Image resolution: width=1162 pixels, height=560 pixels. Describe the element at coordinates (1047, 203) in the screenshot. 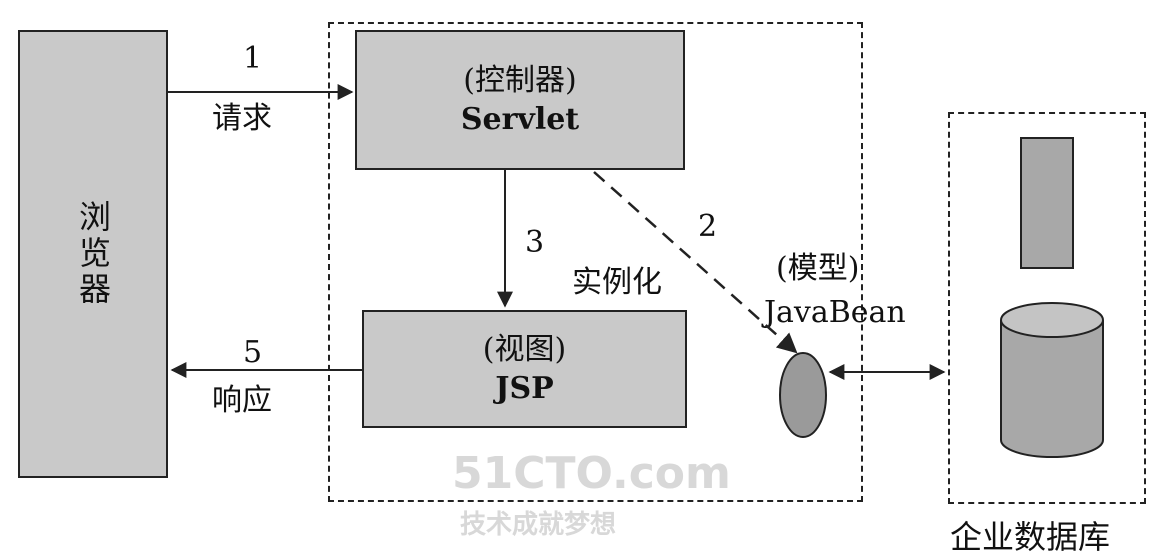

I see `database-table-shape` at that location.